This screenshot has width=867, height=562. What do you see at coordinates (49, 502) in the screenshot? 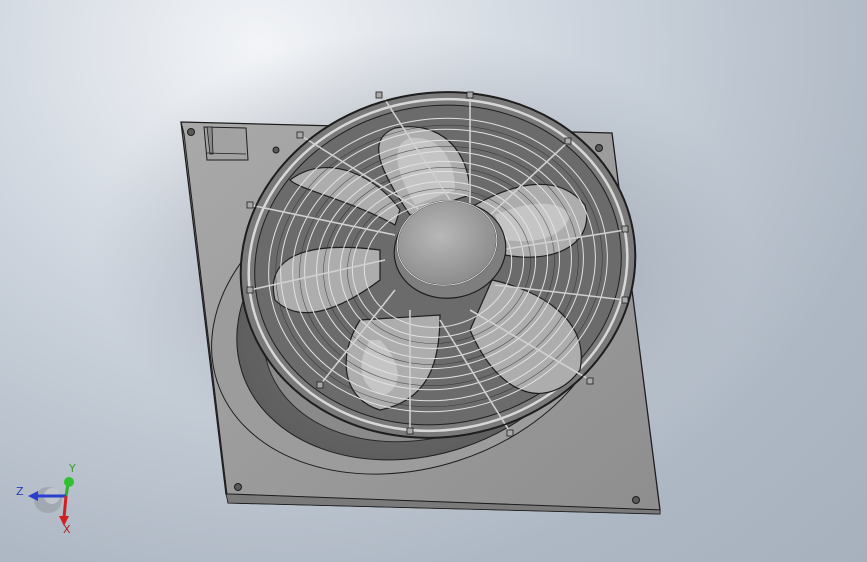
I see `orientation-triad` at bounding box center [49, 502].